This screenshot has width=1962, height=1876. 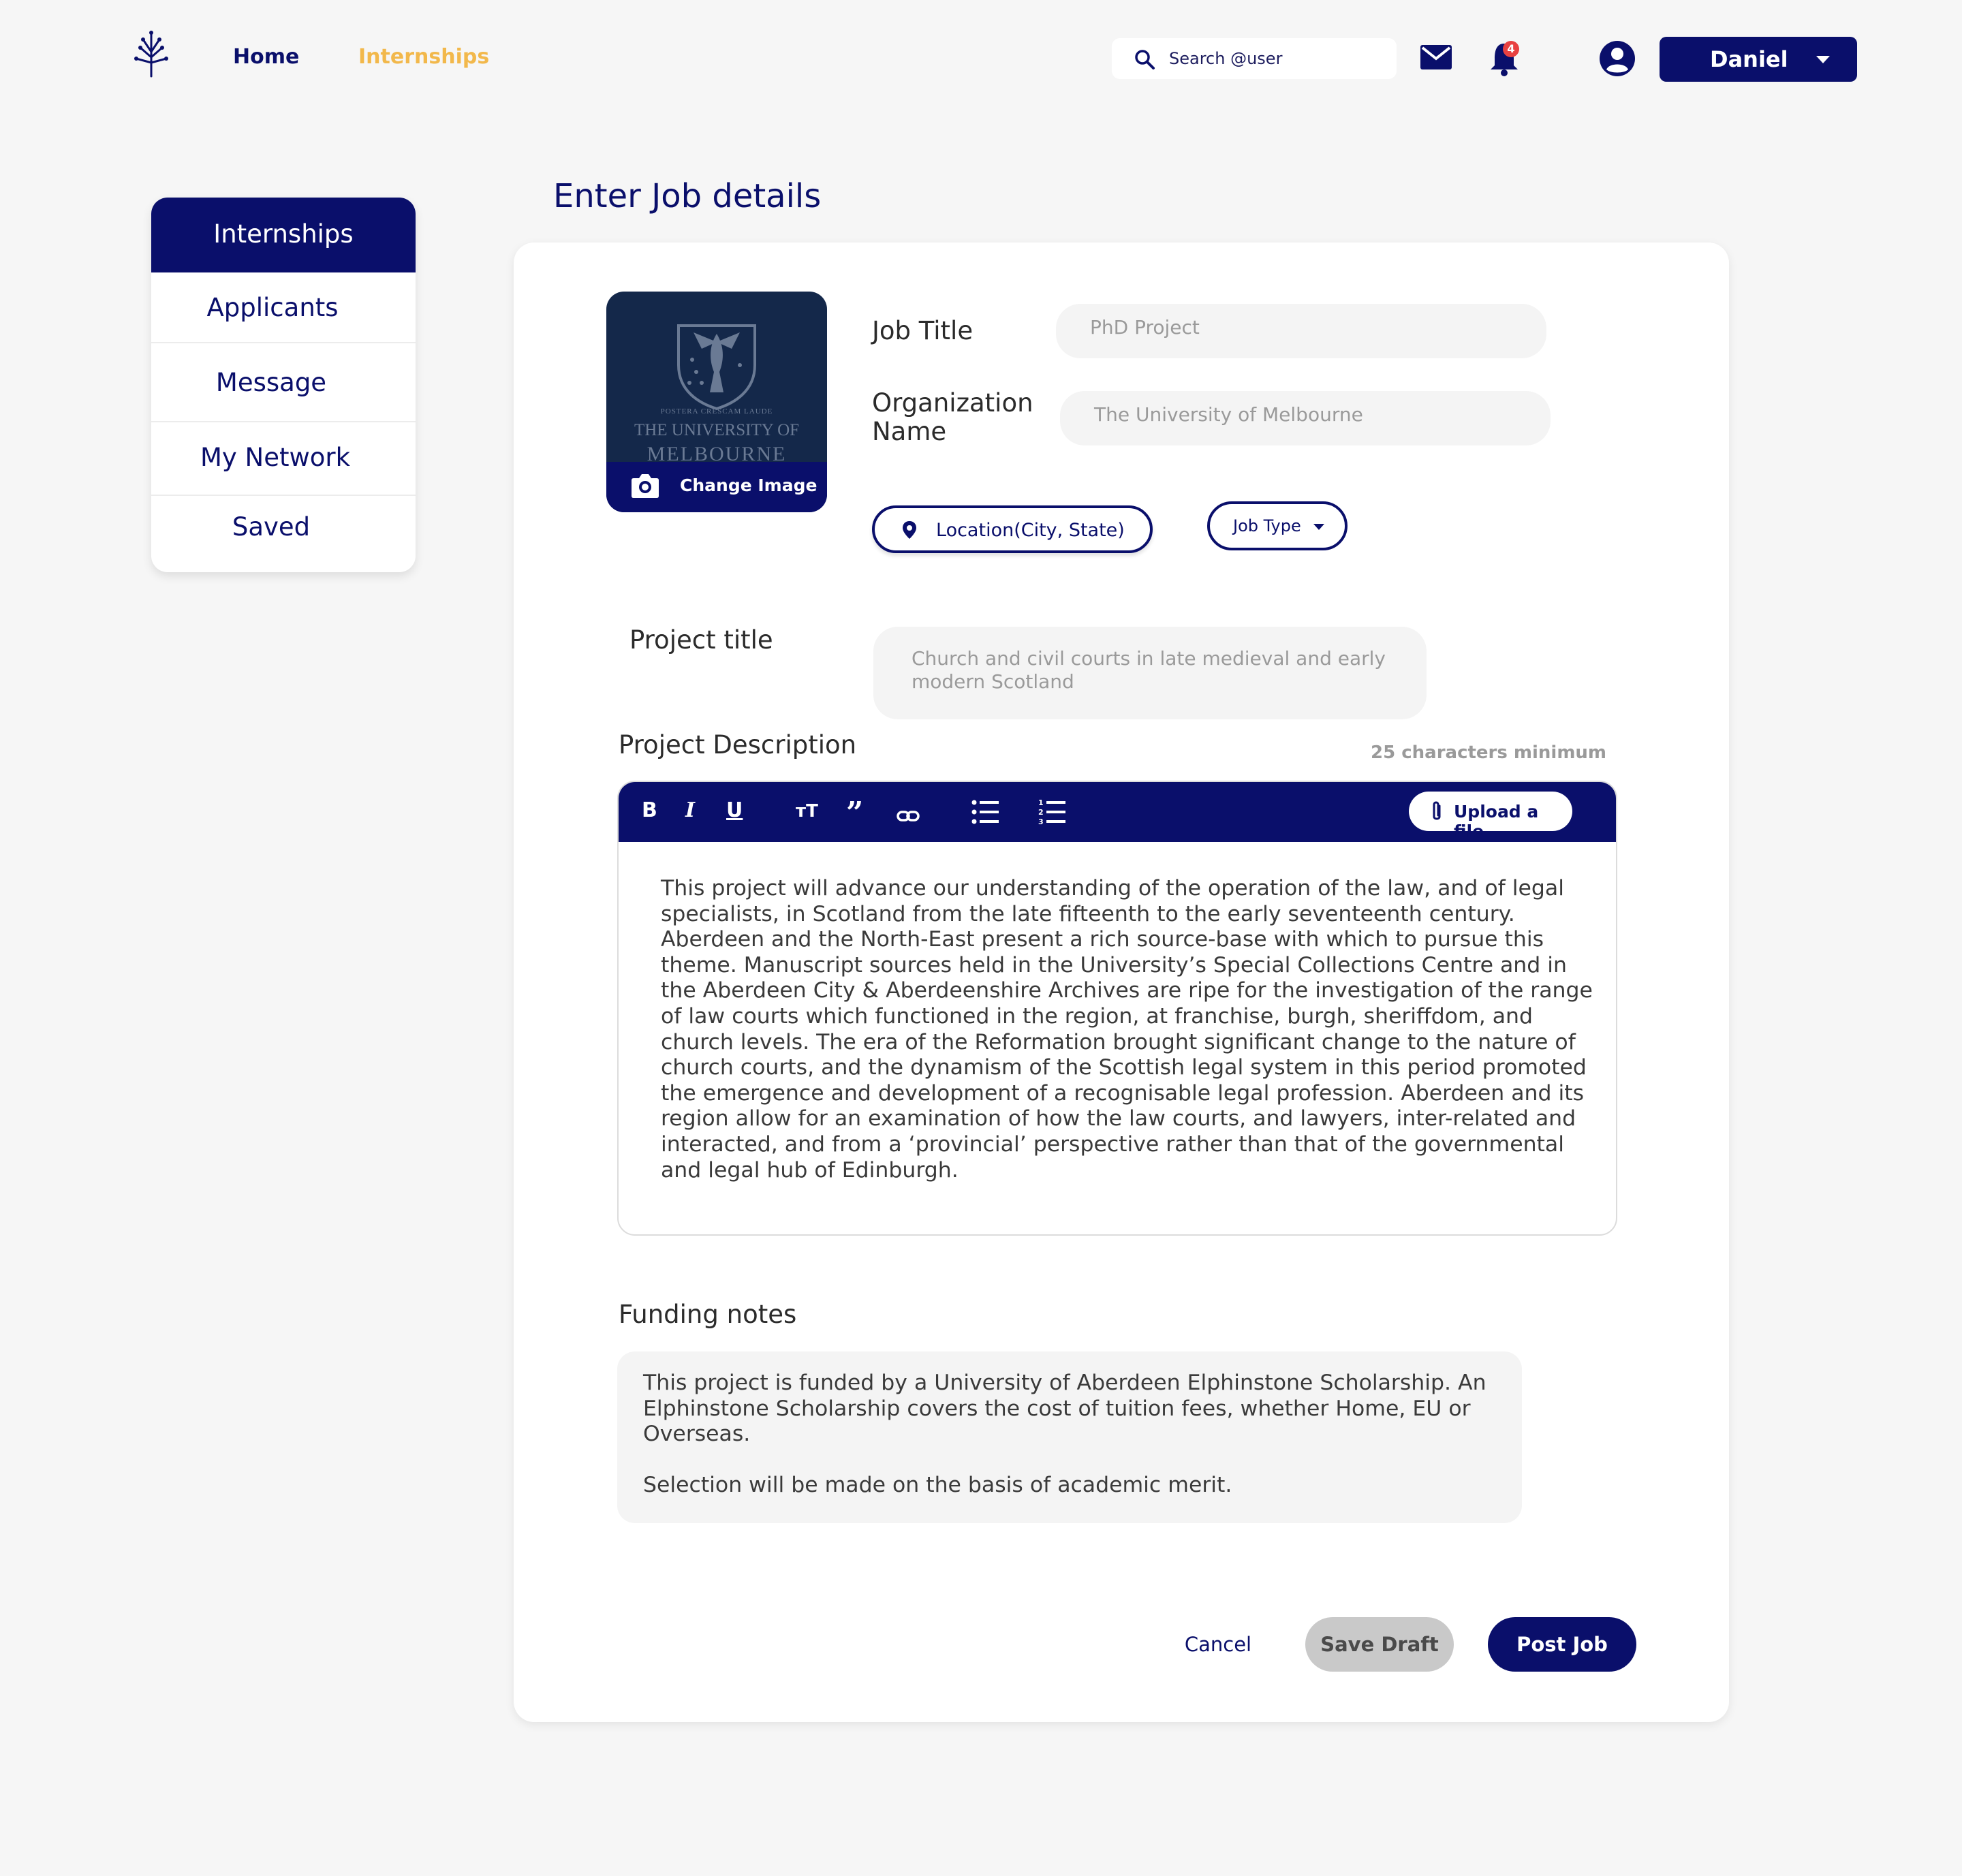 I want to click on search-input: Search @user, so click(x=1225, y=58).